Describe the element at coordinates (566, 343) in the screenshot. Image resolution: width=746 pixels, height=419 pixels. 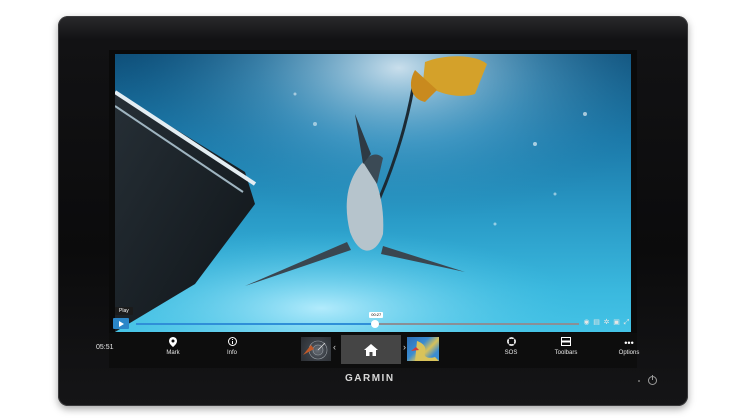
I see `toolbars-icon` at that location.